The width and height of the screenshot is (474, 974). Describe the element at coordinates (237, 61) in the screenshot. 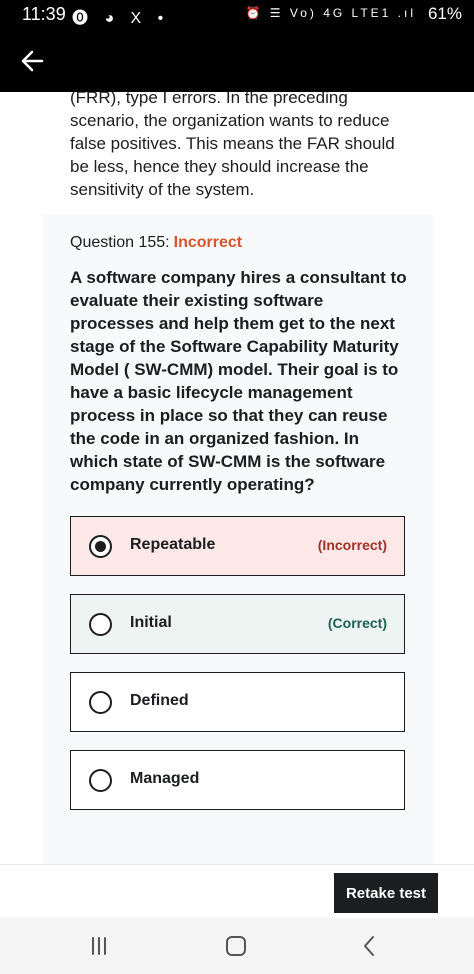

I see `app-bar` at that location.